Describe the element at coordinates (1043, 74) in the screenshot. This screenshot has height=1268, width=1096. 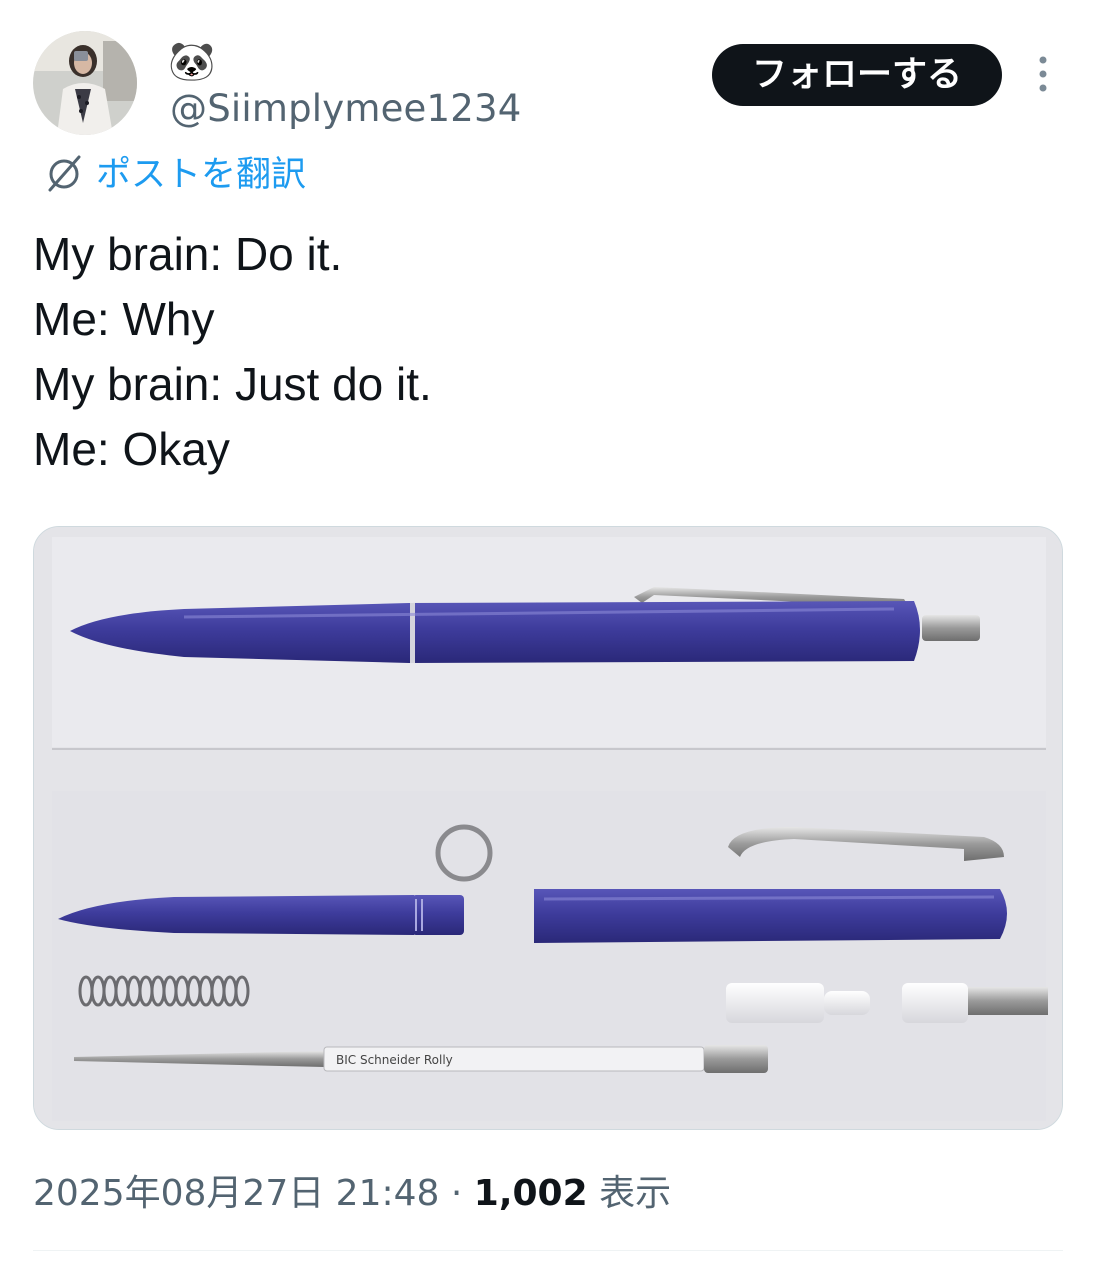
I see `more-vertical-icon` at that location.